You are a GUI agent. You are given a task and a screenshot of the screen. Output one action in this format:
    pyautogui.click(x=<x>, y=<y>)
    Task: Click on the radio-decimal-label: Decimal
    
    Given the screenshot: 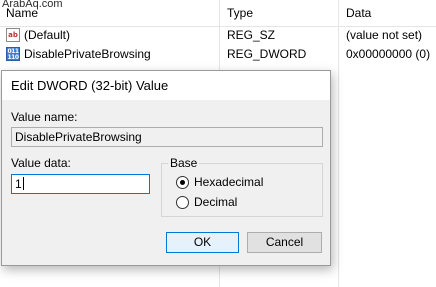 What is the action you would take?
    pyautogui.click(x=216, y=202)
    